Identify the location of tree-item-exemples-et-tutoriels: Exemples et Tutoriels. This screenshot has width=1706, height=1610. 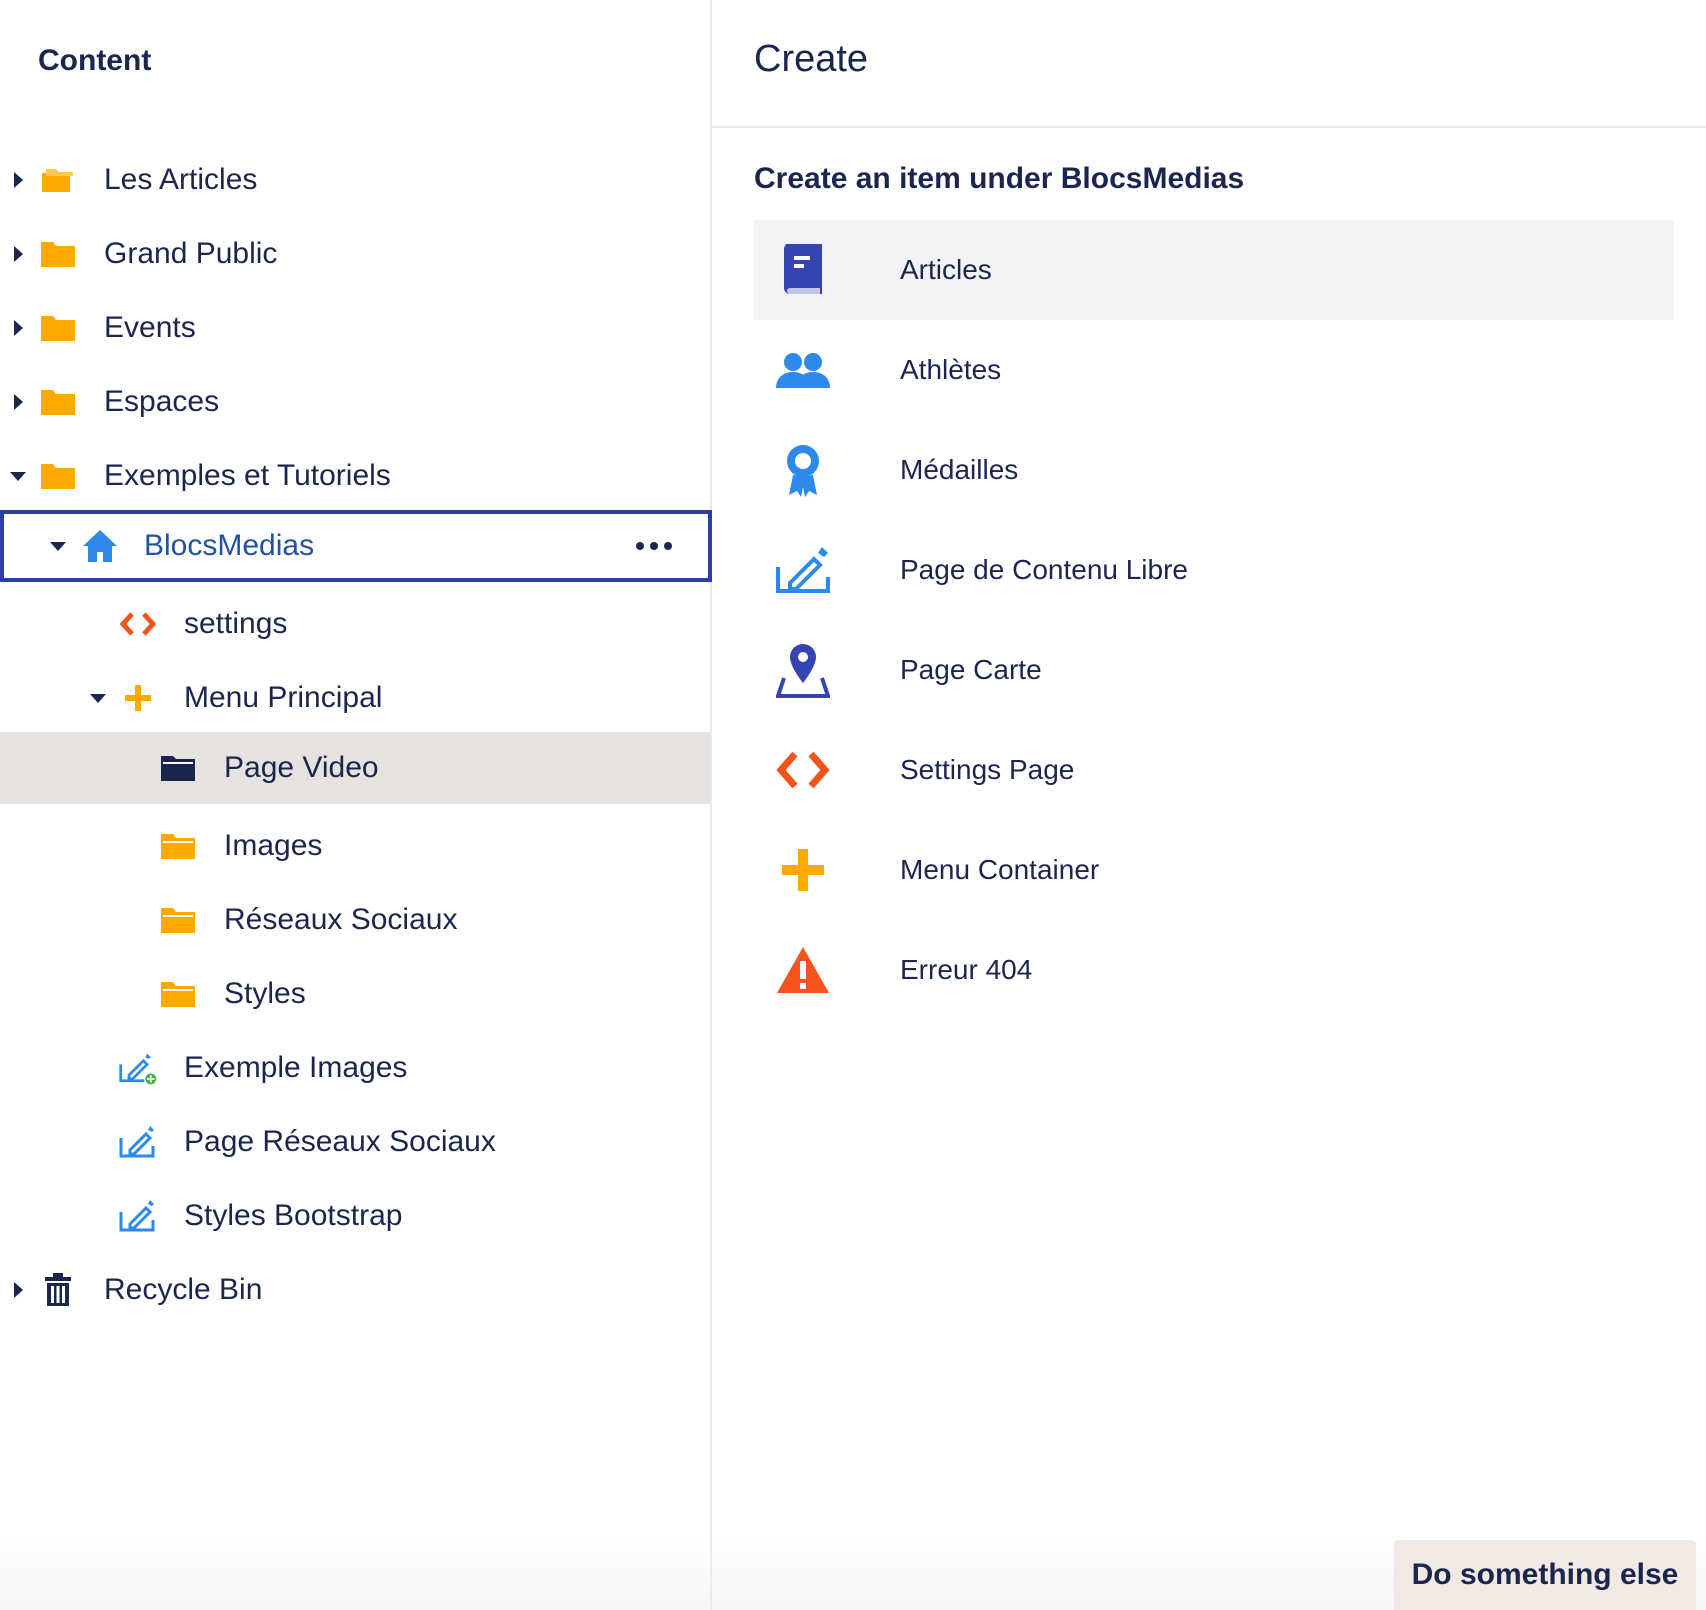
(355, 476).